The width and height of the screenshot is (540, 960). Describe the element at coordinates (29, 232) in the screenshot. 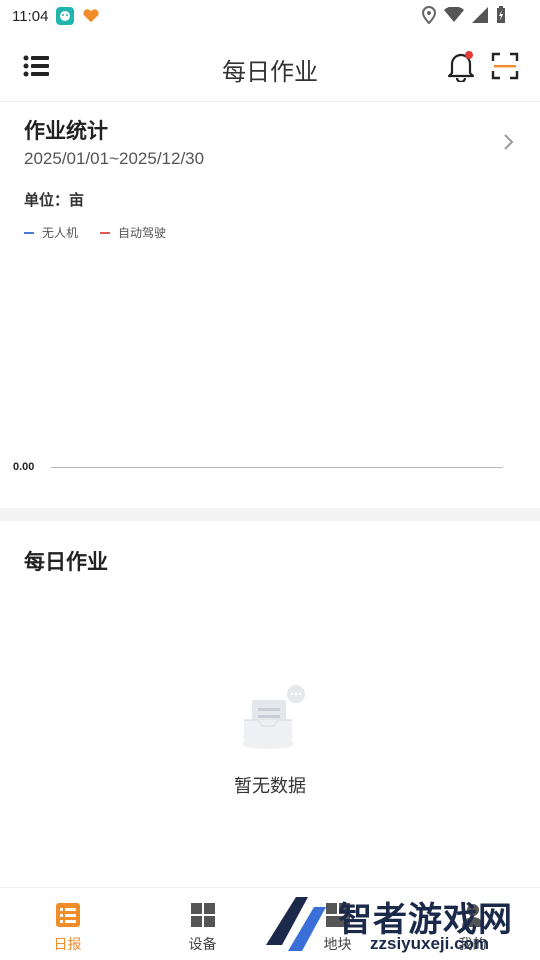

I see `legend-line-drone` at that location.